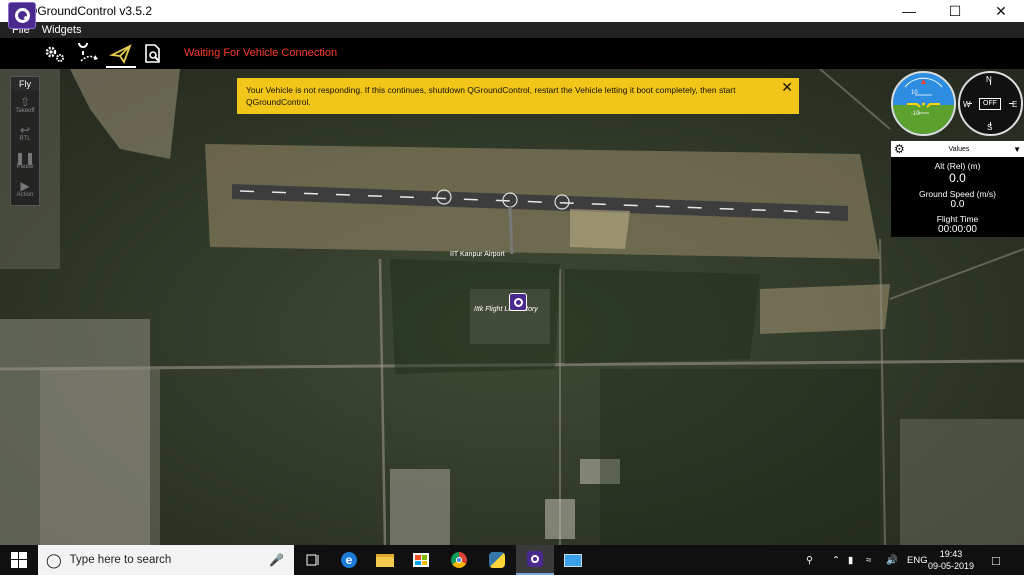  Describe the element at coordinates (19, 560) in the screenshot. I see `start-button` at that location.